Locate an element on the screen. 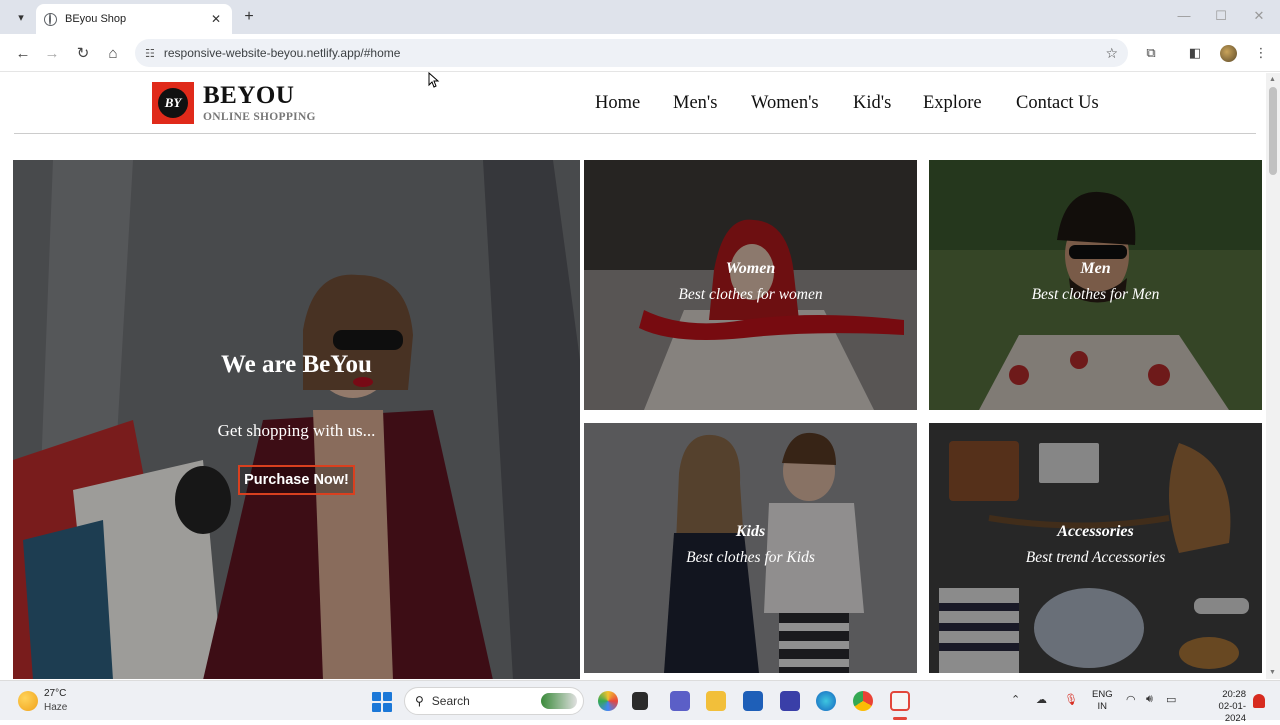 This screenshot has height=725, width=1280. scroll-down-icon: ▼ is located at coordinates (1272, 672).